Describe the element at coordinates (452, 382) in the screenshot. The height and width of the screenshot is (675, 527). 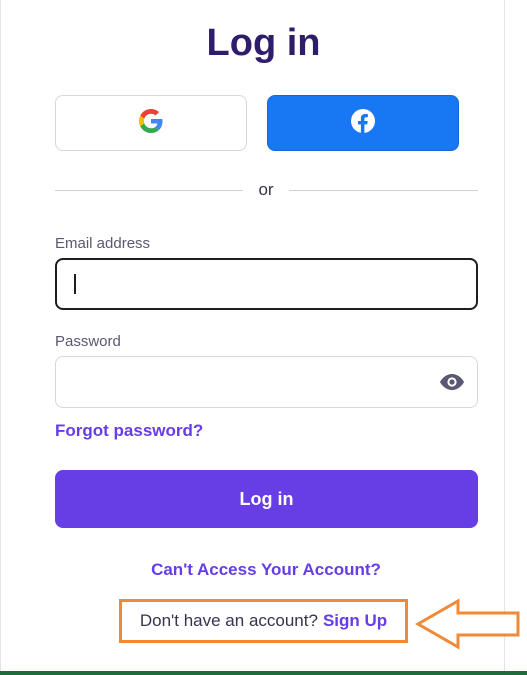
I see `eye-icon` at that location.